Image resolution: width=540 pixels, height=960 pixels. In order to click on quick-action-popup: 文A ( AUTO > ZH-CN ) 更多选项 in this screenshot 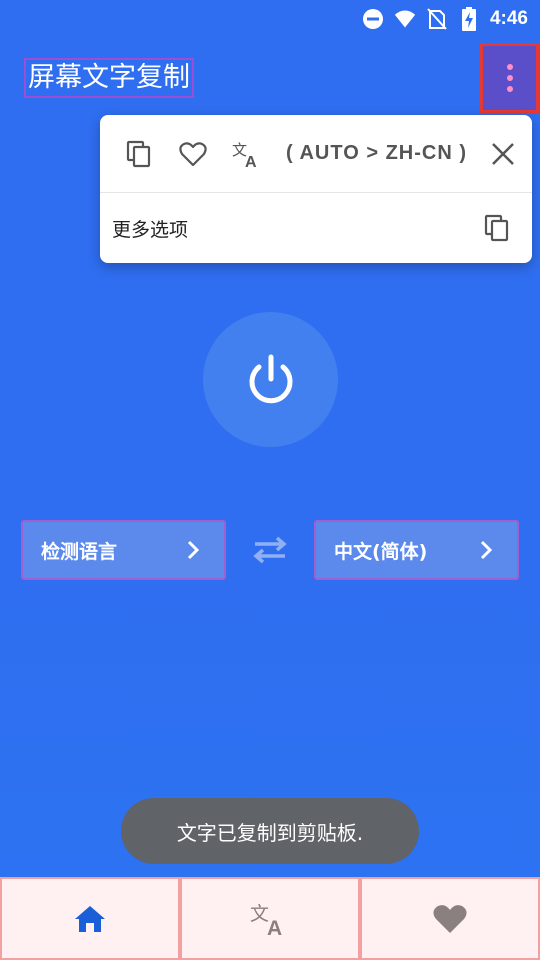, I will do `click(316, 189)`.